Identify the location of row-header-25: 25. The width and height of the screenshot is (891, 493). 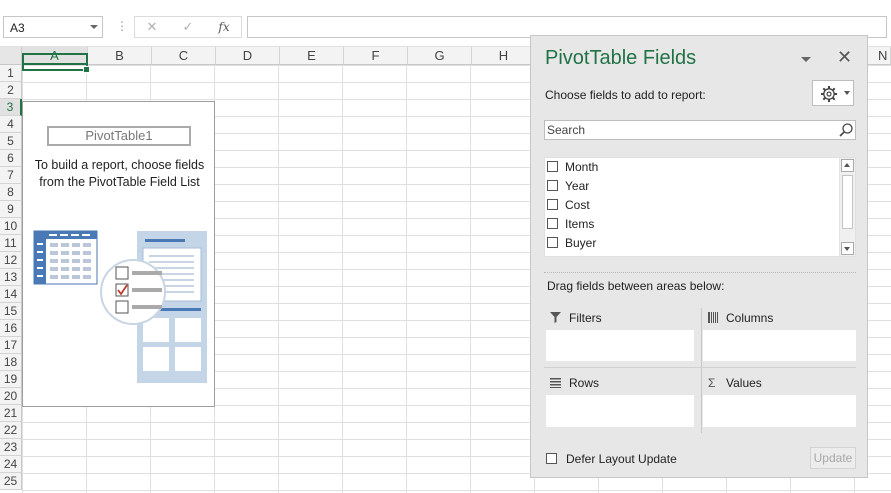
(11, 481).